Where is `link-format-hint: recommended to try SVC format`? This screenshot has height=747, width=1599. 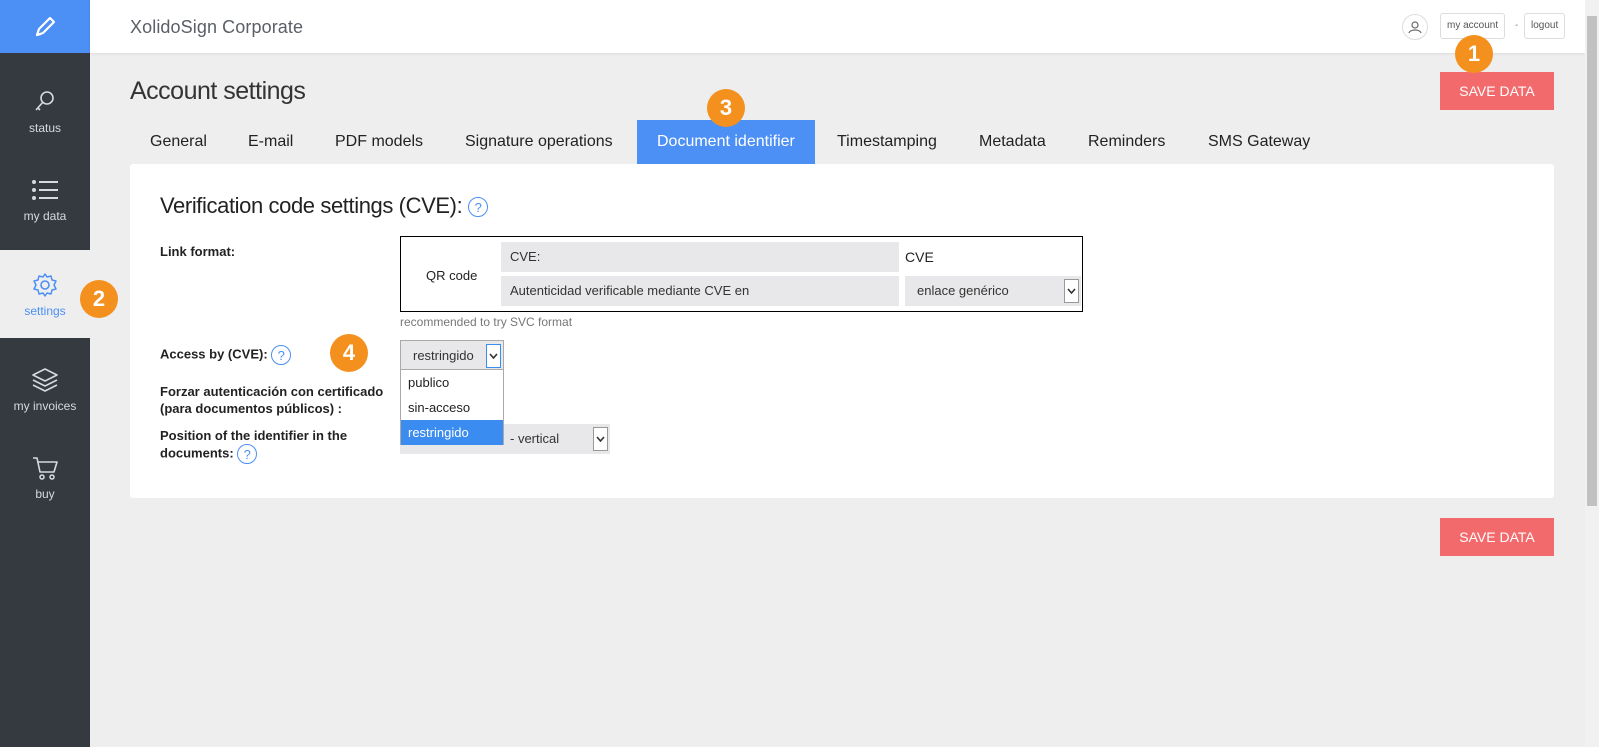
link-format-hint: recommended to try SVC format is located at coordinates (486, 322).